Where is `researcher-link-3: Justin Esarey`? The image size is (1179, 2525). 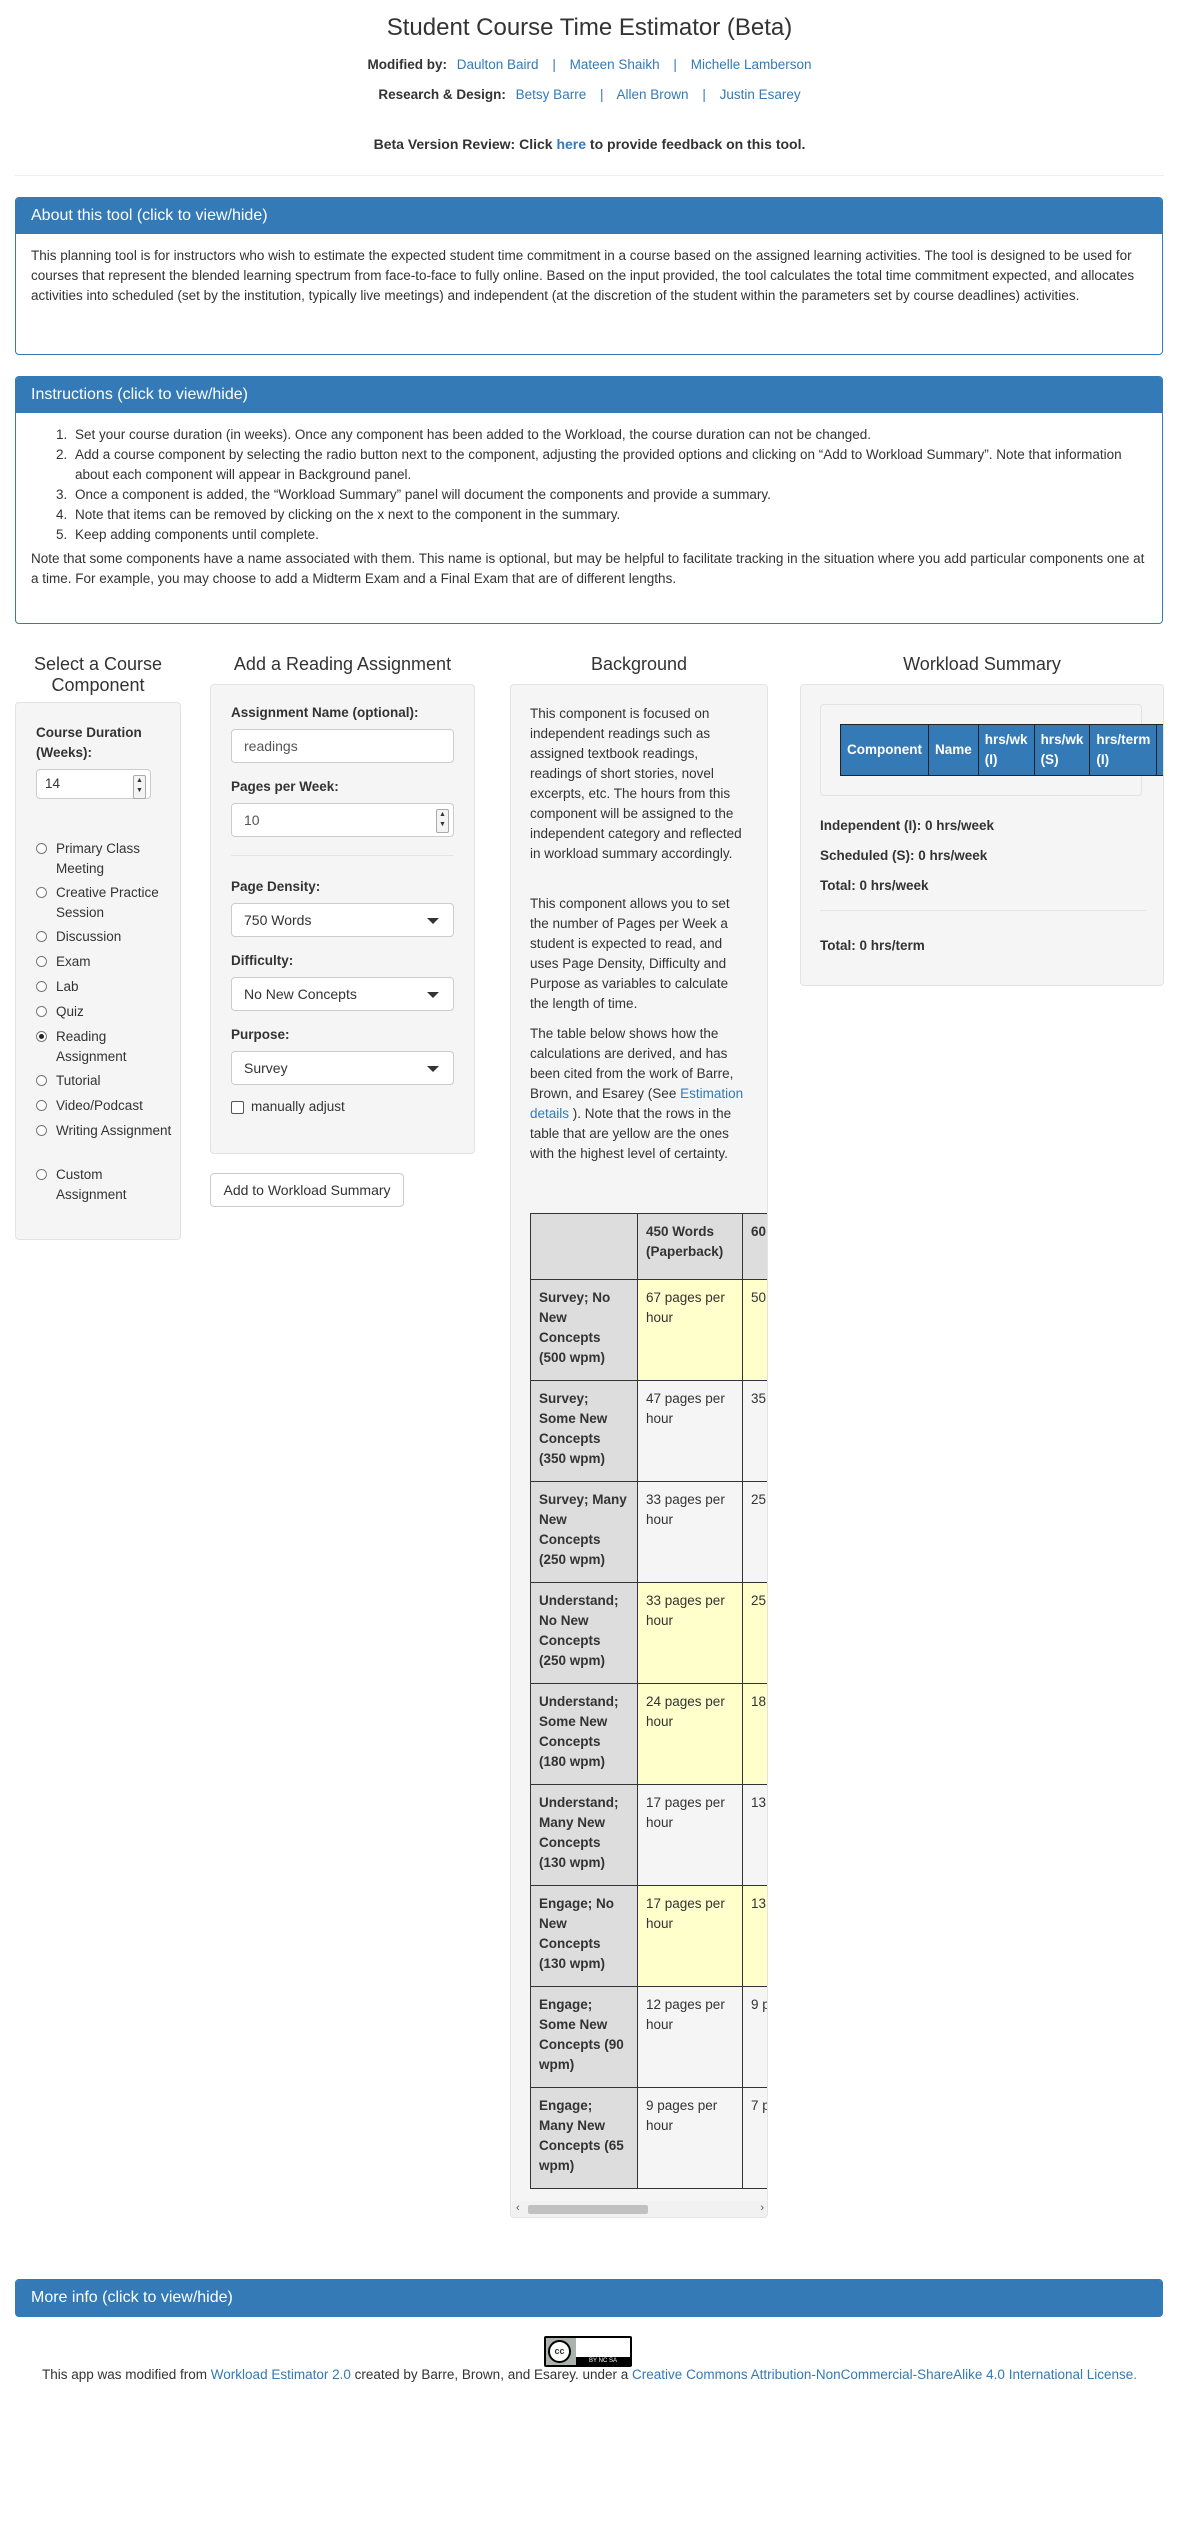 researcher-link-3: Justin Esarey is located at coordinates (760, 94).